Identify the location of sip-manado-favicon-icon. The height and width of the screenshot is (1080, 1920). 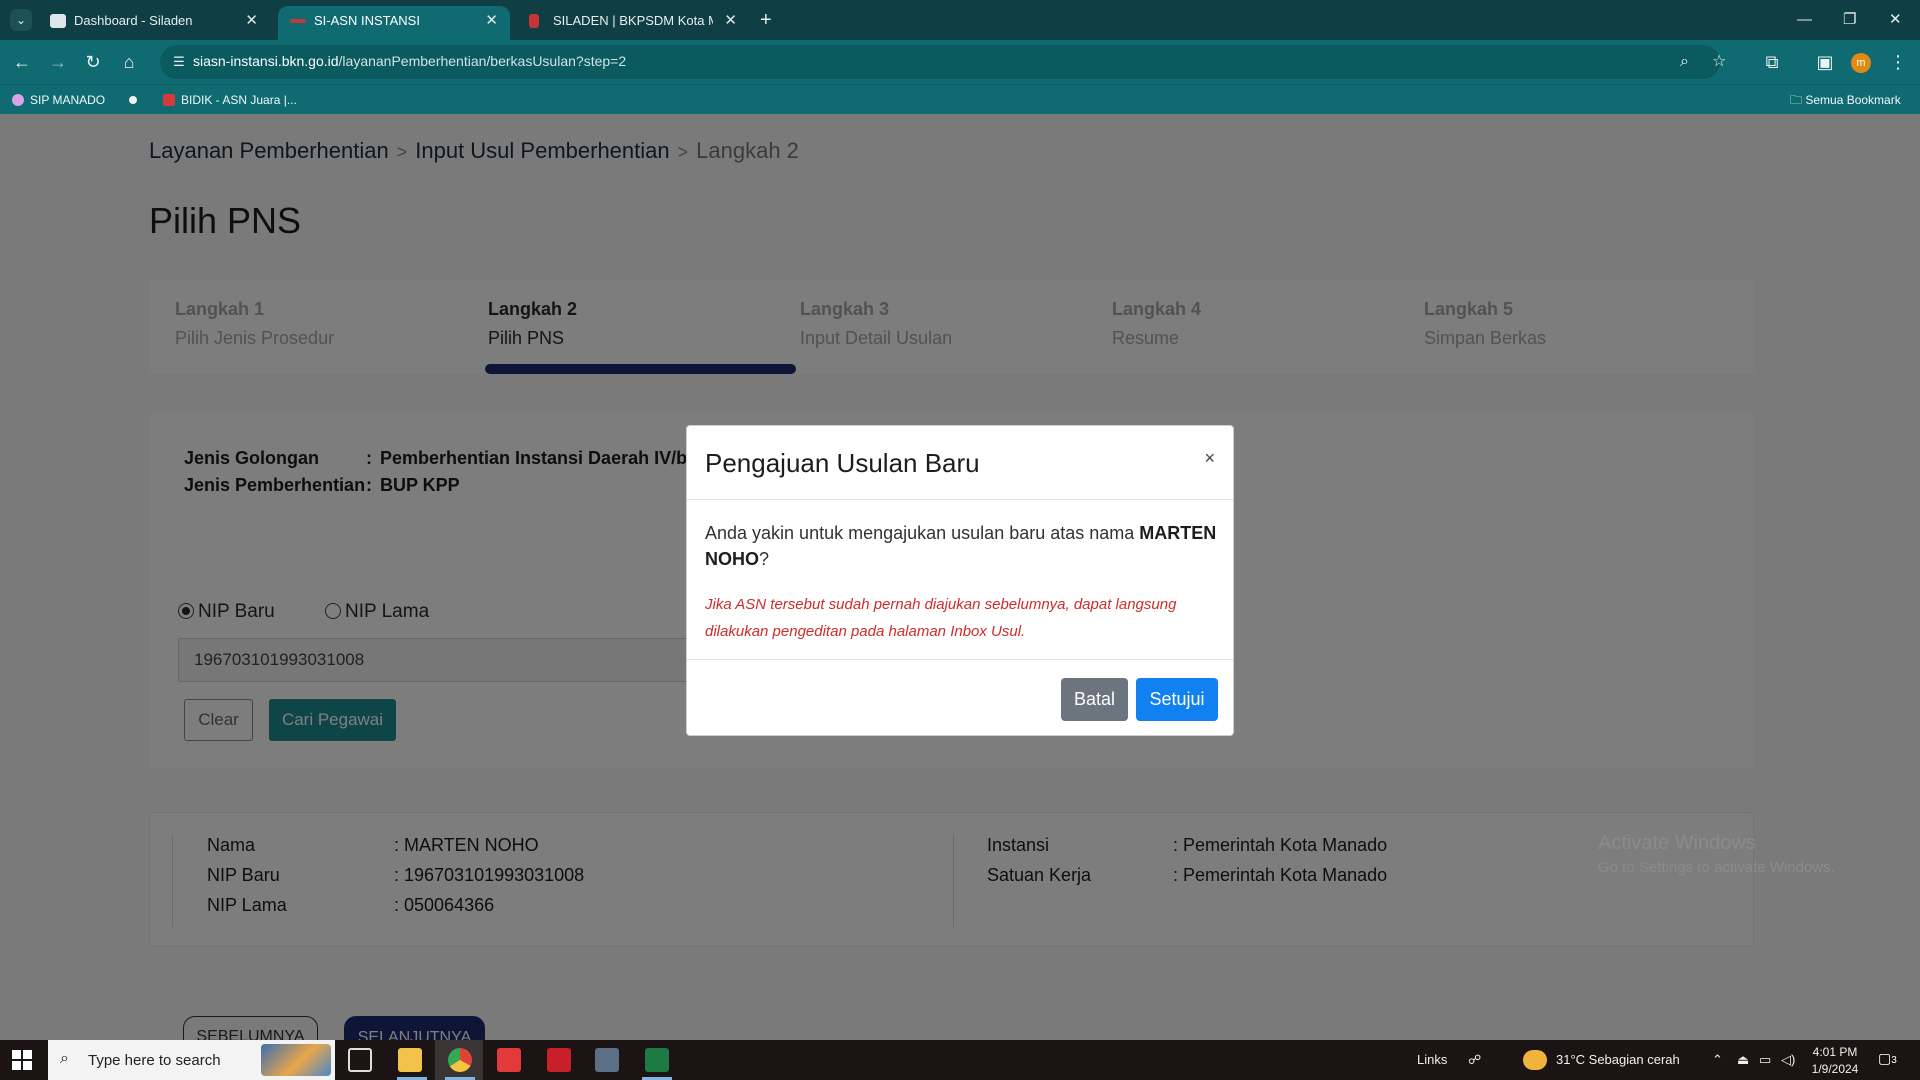
(18, 100).